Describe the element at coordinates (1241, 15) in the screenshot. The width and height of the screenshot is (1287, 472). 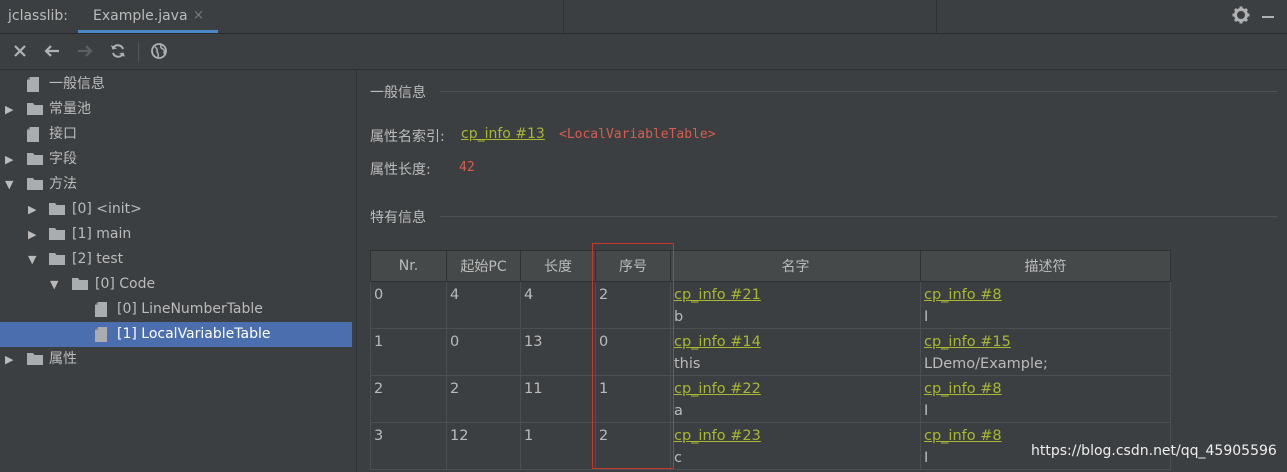
I see `gear-icon` at that location.